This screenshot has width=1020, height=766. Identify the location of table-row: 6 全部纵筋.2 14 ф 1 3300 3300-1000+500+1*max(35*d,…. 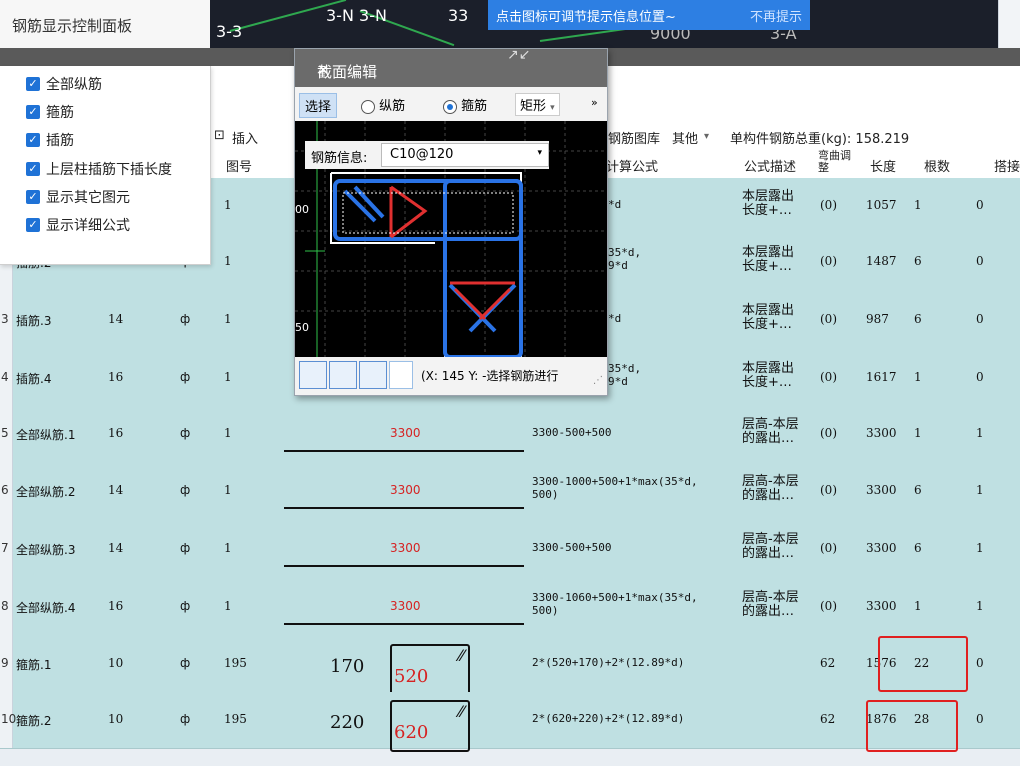
(510, 491).